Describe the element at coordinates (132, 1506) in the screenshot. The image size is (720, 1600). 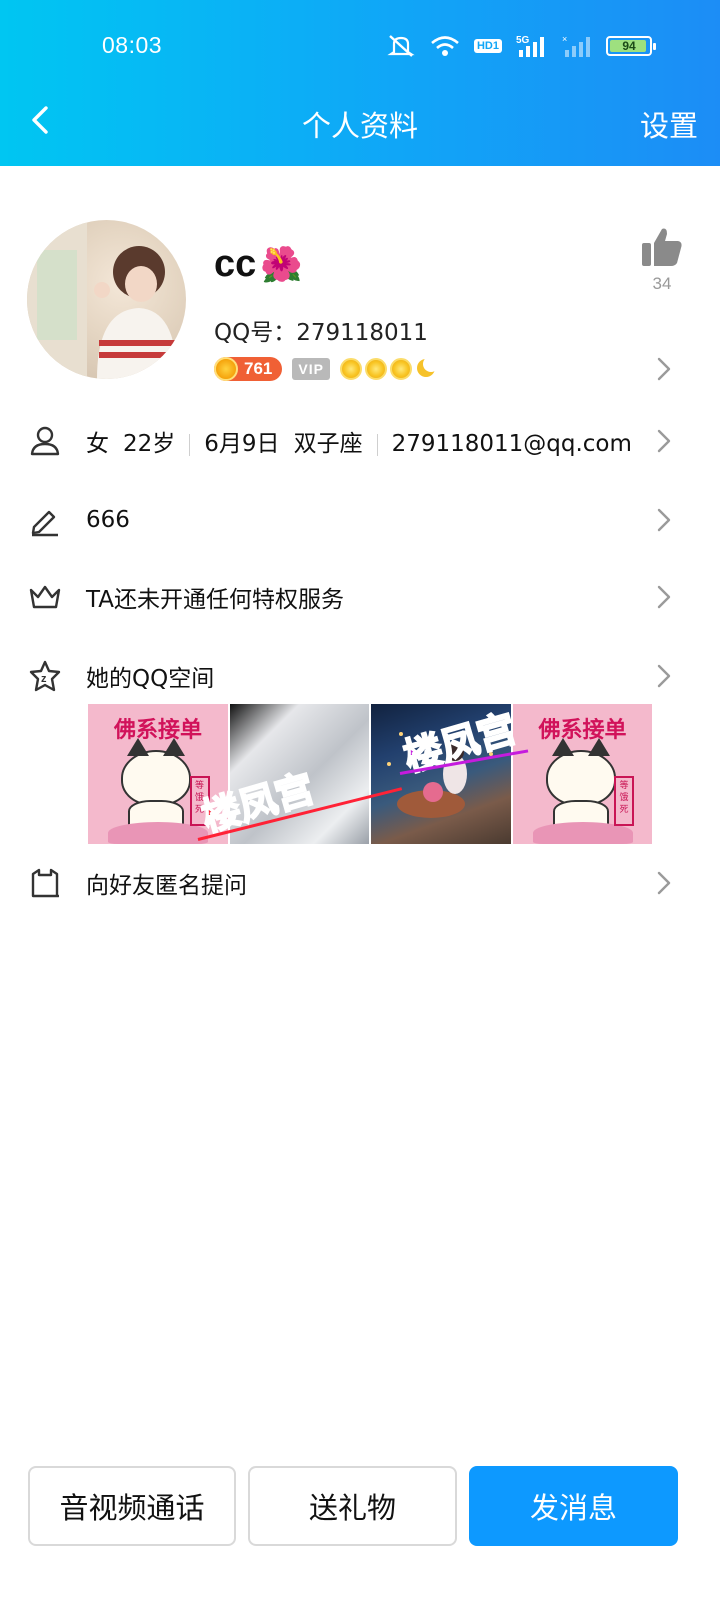
I see `av-call-button: 音视频通话` at that location.